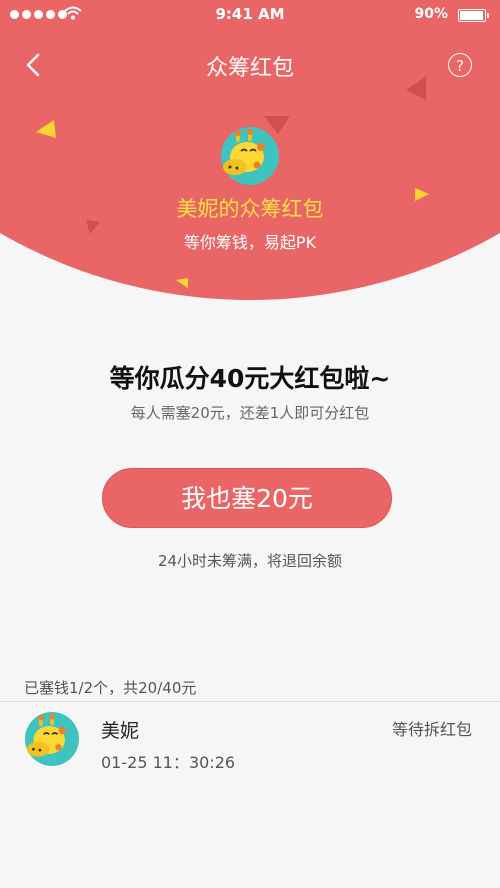  Describe the element at coordinates (250, 242) in the screenshot. I see `host-slogan: 等你筹钱，易起PK` at that location.